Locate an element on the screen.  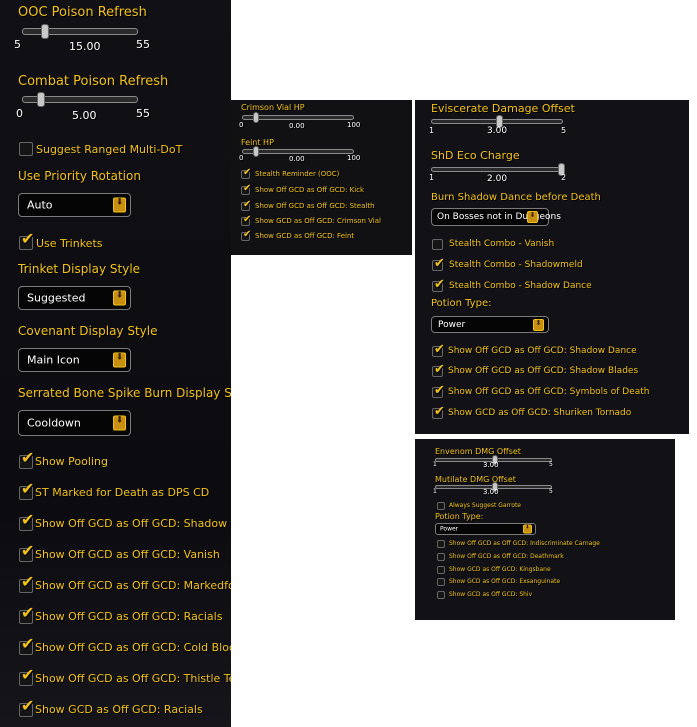
sub-gcd-shuriken-tornado-checkbox: ✔ is located at coordinates (438, 412).